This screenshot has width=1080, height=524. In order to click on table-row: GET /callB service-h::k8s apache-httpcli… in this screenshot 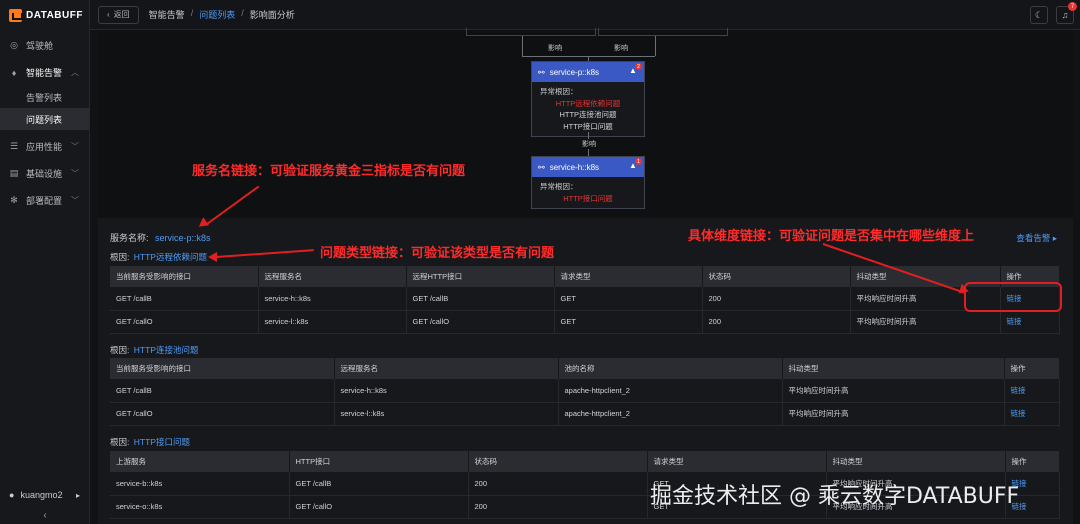, I will do `click(585, 391)`.